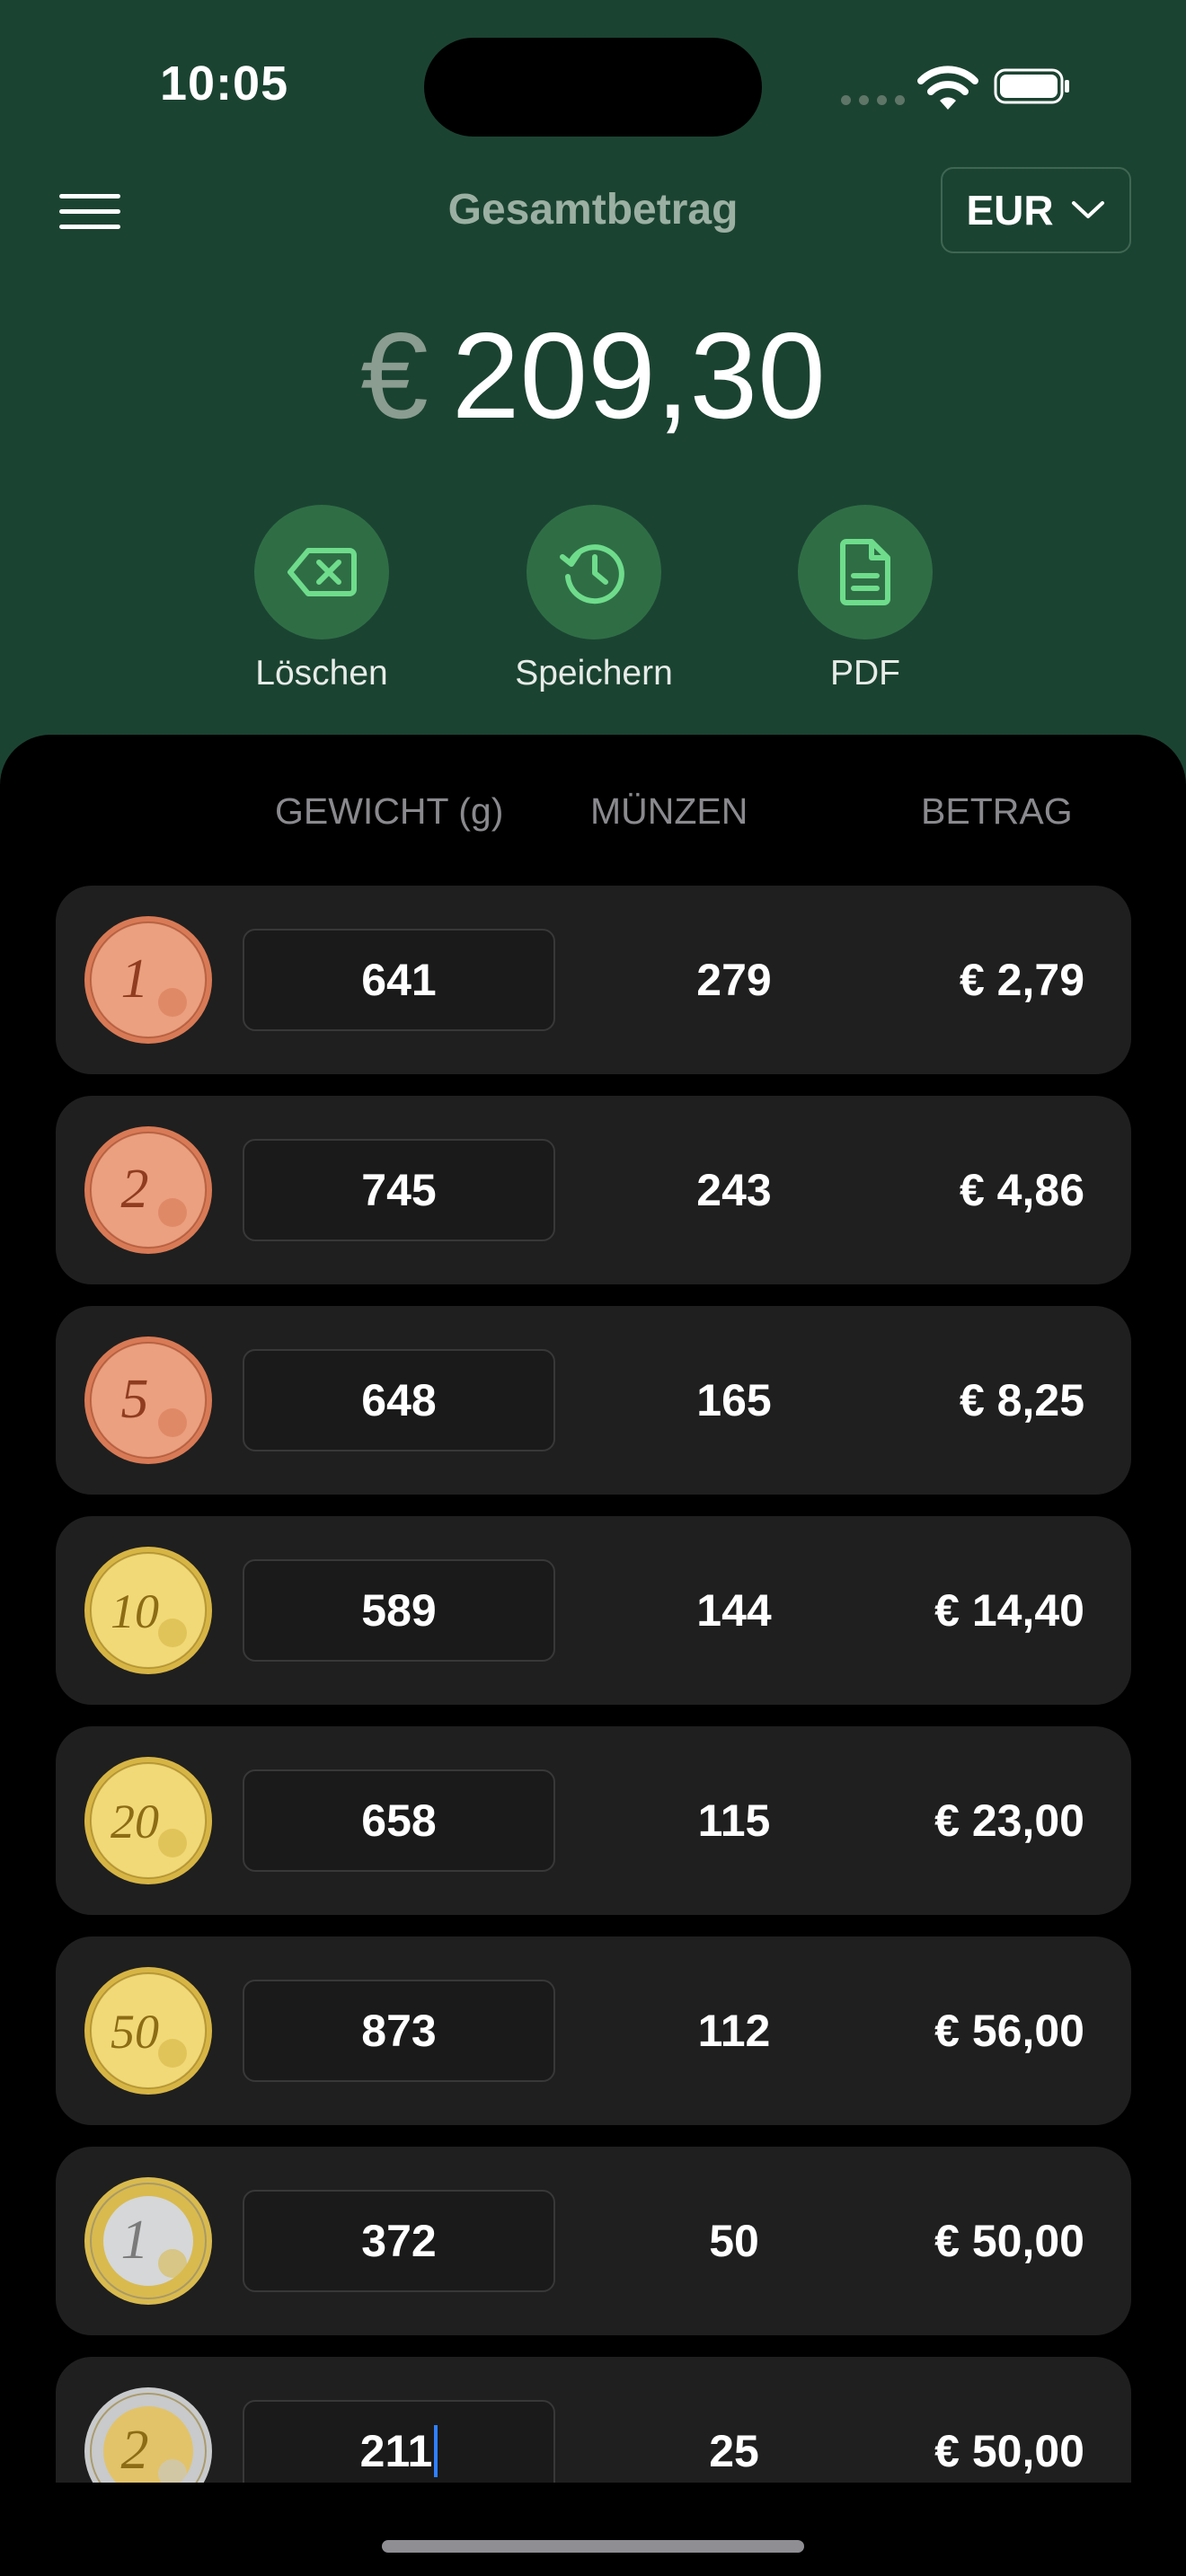  Describe the element at coordinates (865, 572) in the screenshot. I see `document-pdf-icon` at that location.